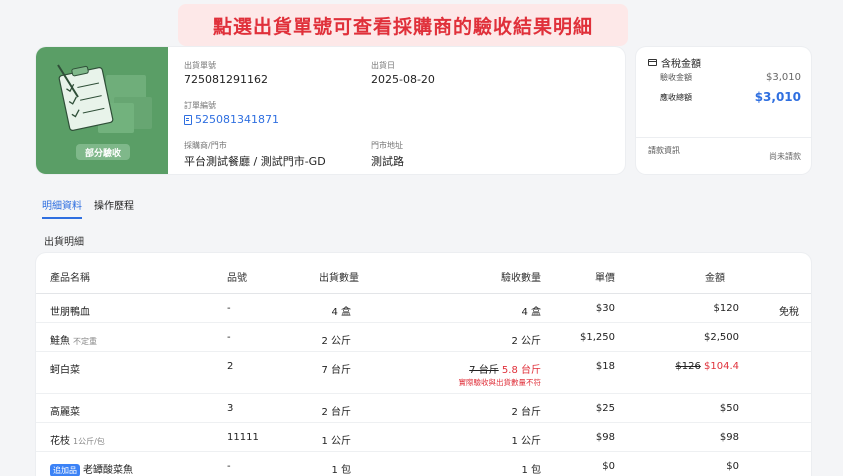 The width and height of the screenshot is (843, 476). What do you see at coordinates (730, 77) in the screenshot?
I see `accepted-amount-row: 驗收金額 $3,010` at bounding box center [730, 77].